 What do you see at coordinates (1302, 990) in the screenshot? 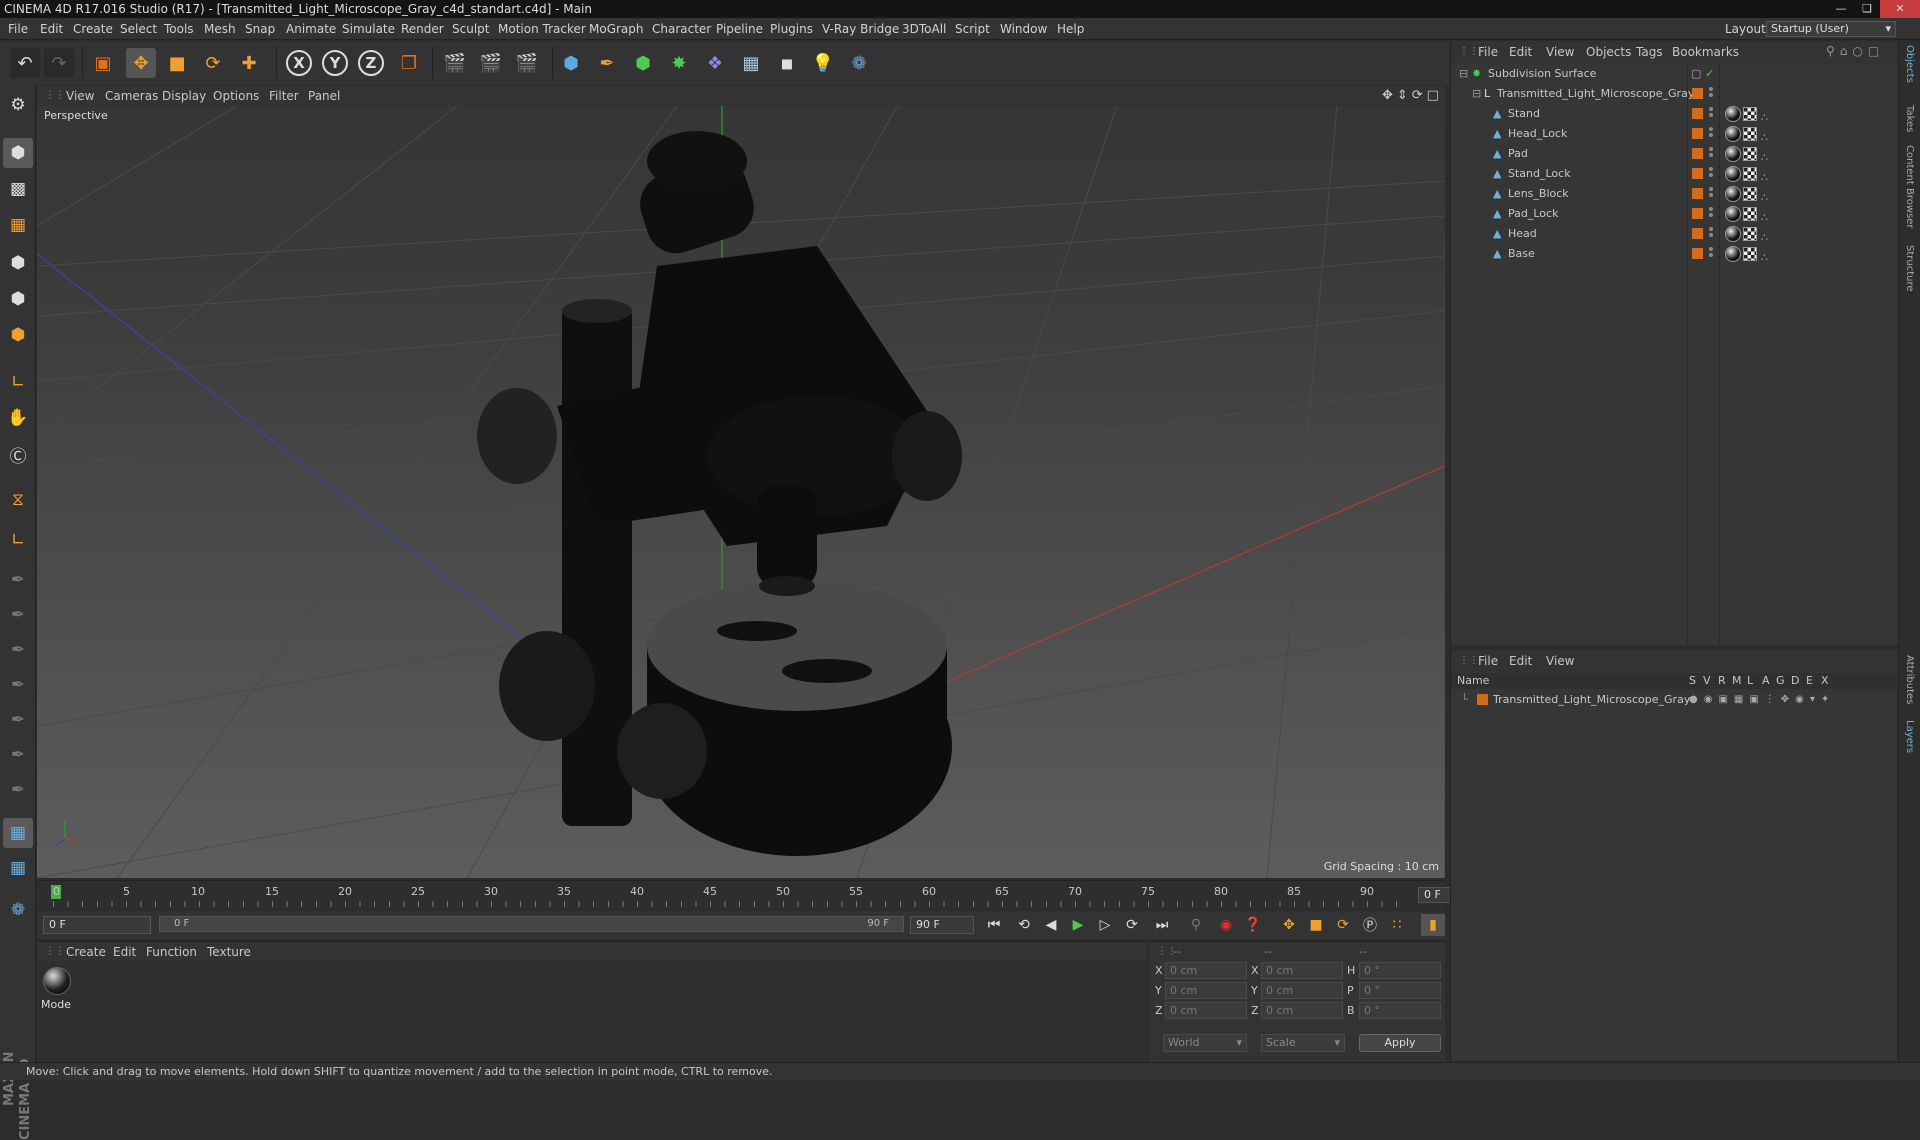
I see `size-y-field: 0 cm` at bounding box center [1302, 990].